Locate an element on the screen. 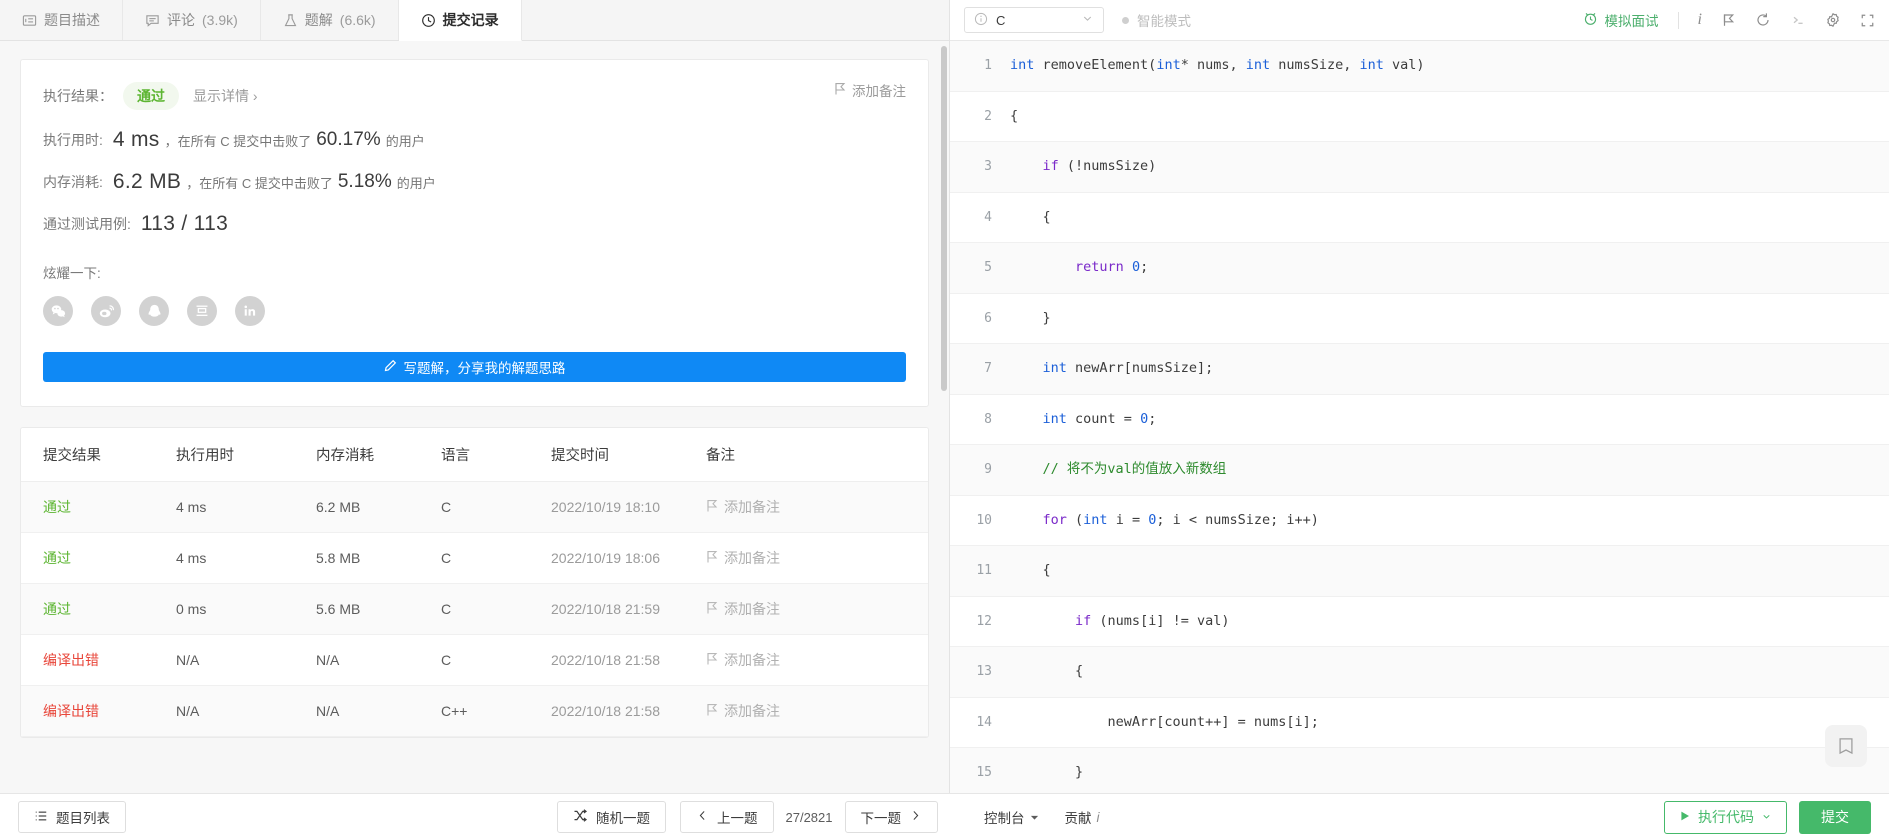  table-row: 通过 4 ms 6.2 MB C 2022/10/19 18:10 添加备注 is located at coordinates (474, 507).